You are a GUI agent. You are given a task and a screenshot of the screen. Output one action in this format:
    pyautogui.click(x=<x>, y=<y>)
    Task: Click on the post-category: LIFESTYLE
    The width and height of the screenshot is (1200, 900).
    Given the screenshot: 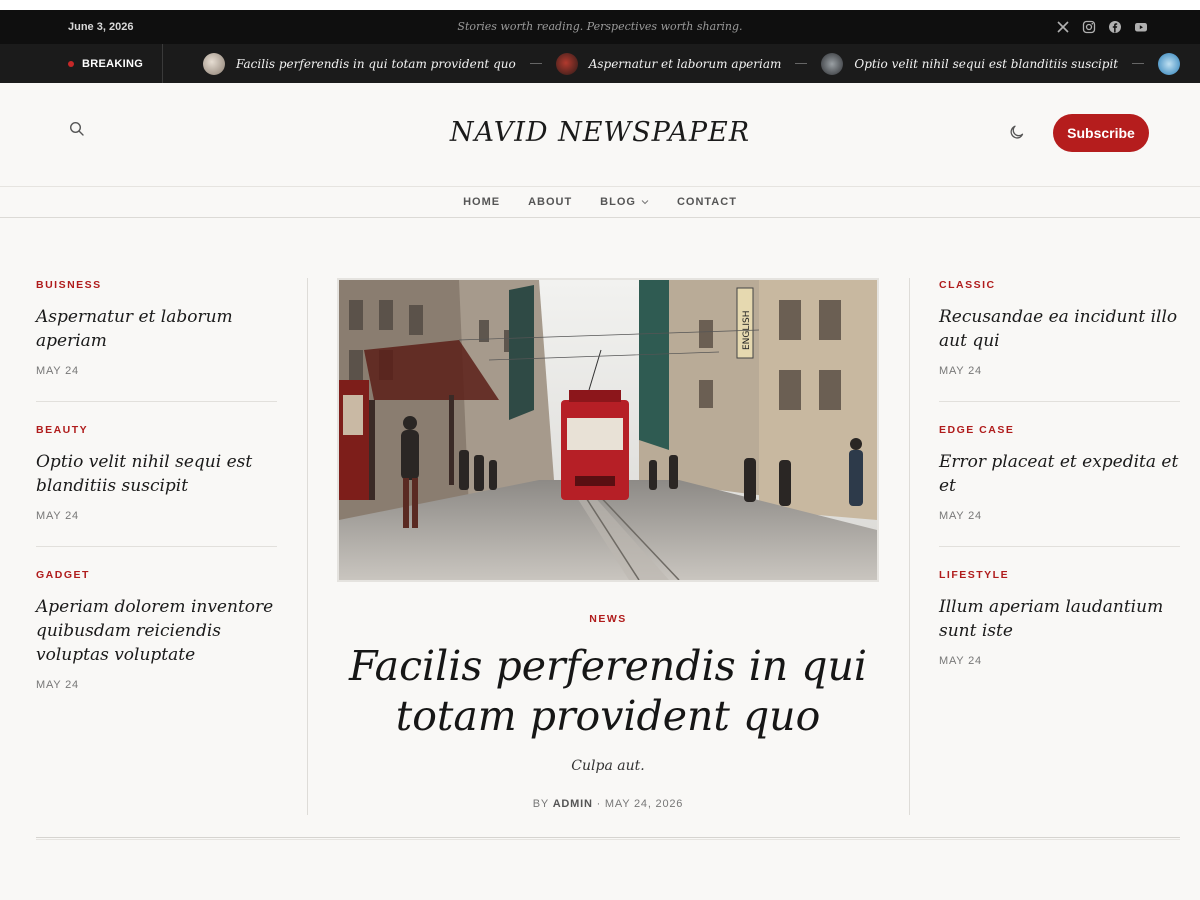 What is the action you would take?
    pyautogui.click(x=1059, y=575)
    